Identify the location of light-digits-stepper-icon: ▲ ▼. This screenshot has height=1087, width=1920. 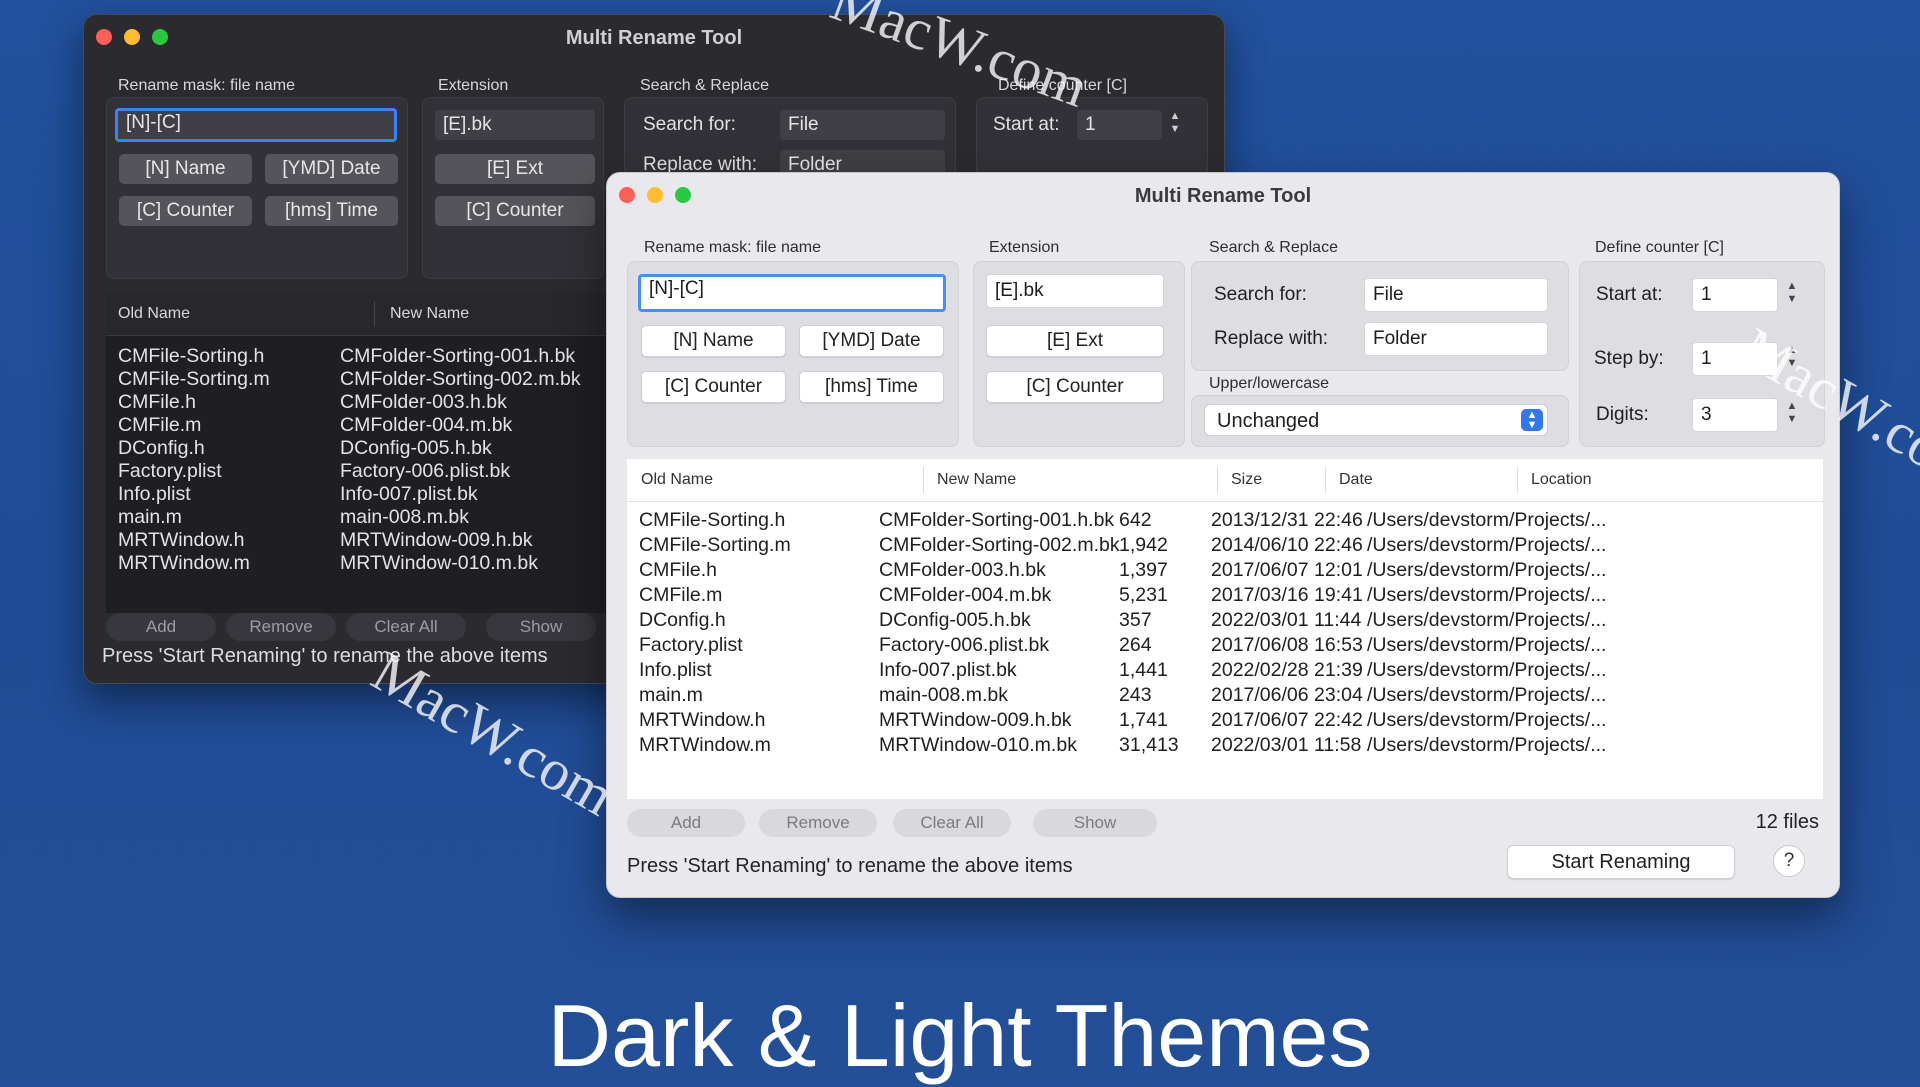
(1792, 415).